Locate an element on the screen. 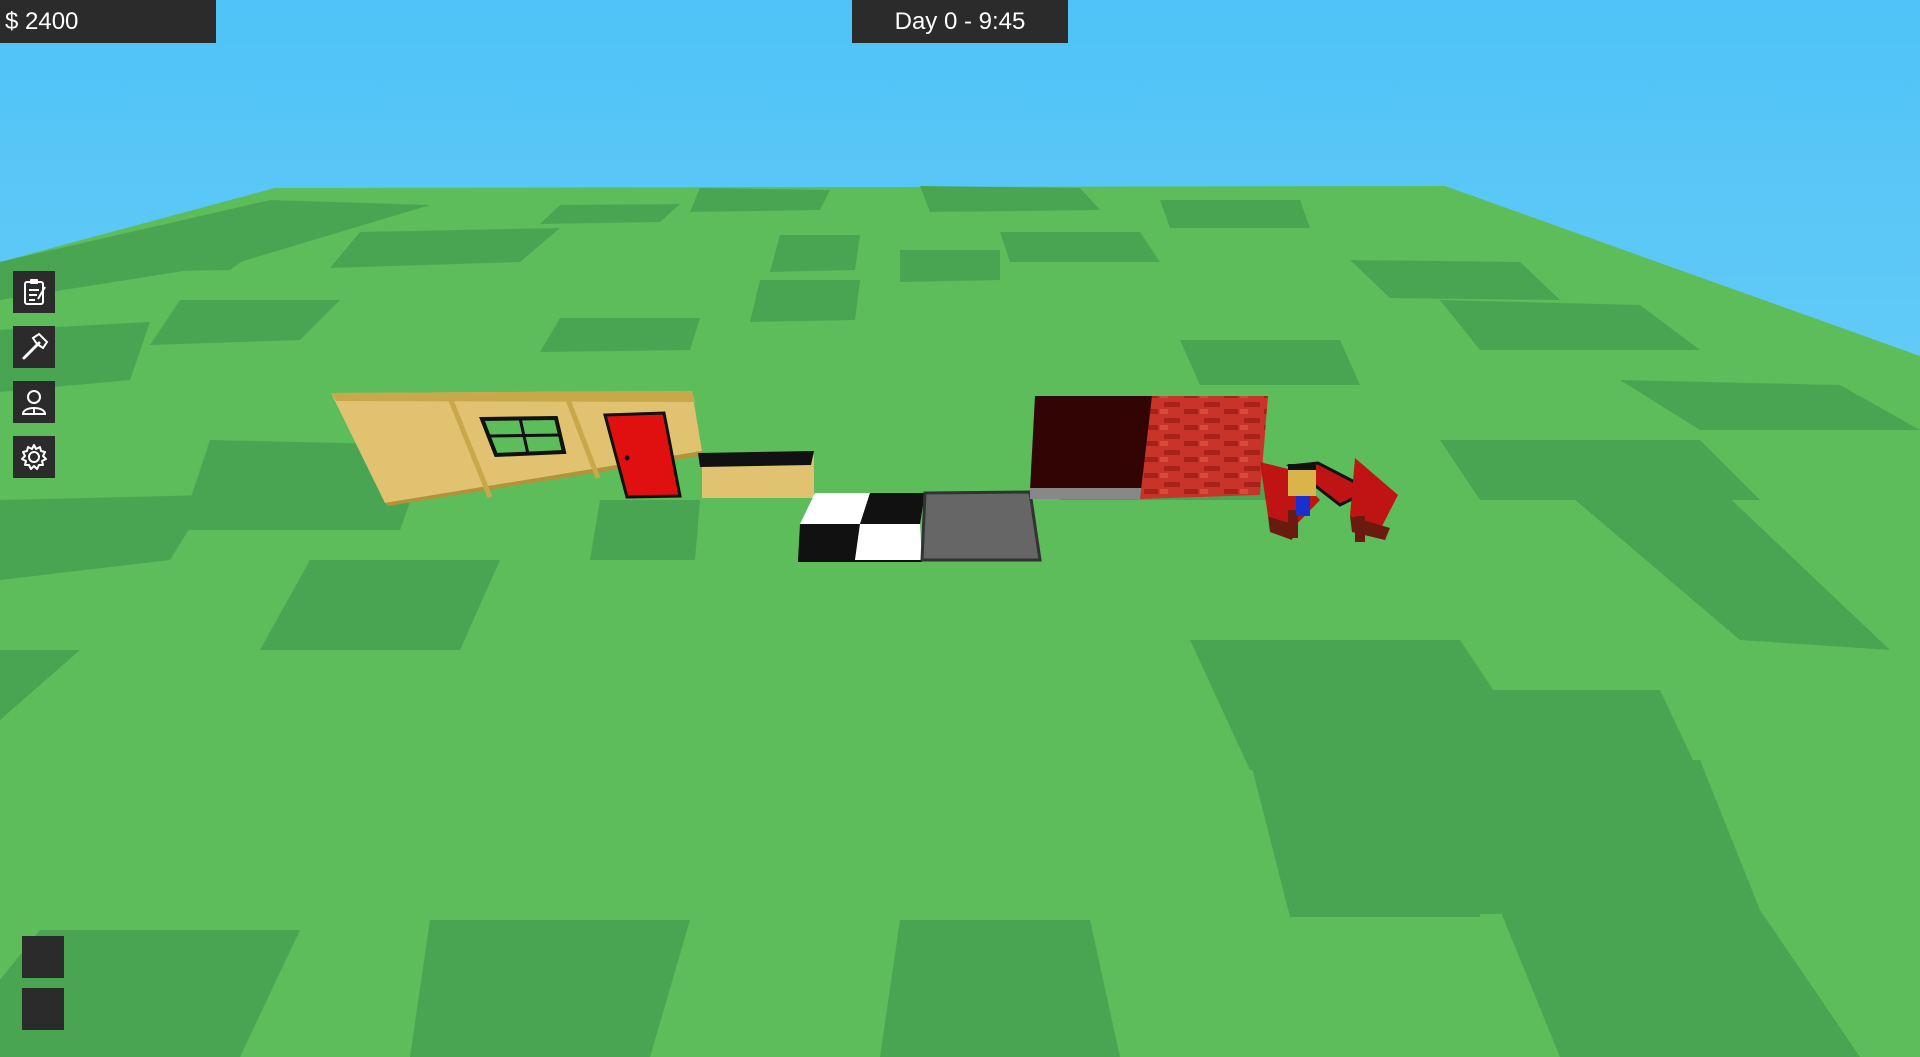 The image size is (1920, 1057). person-icon is located at coordinates (34, 402).